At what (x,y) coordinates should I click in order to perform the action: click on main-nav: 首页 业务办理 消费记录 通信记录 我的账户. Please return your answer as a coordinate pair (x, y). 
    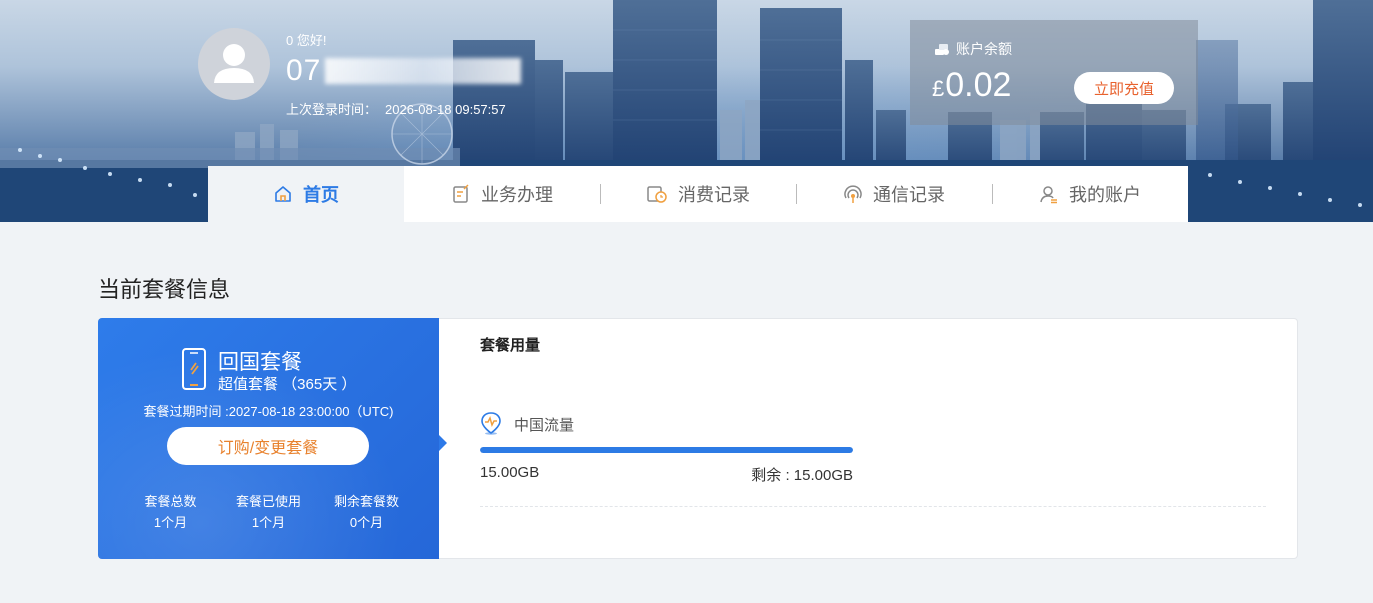
    Looking at the image, I should click on (698, 194).